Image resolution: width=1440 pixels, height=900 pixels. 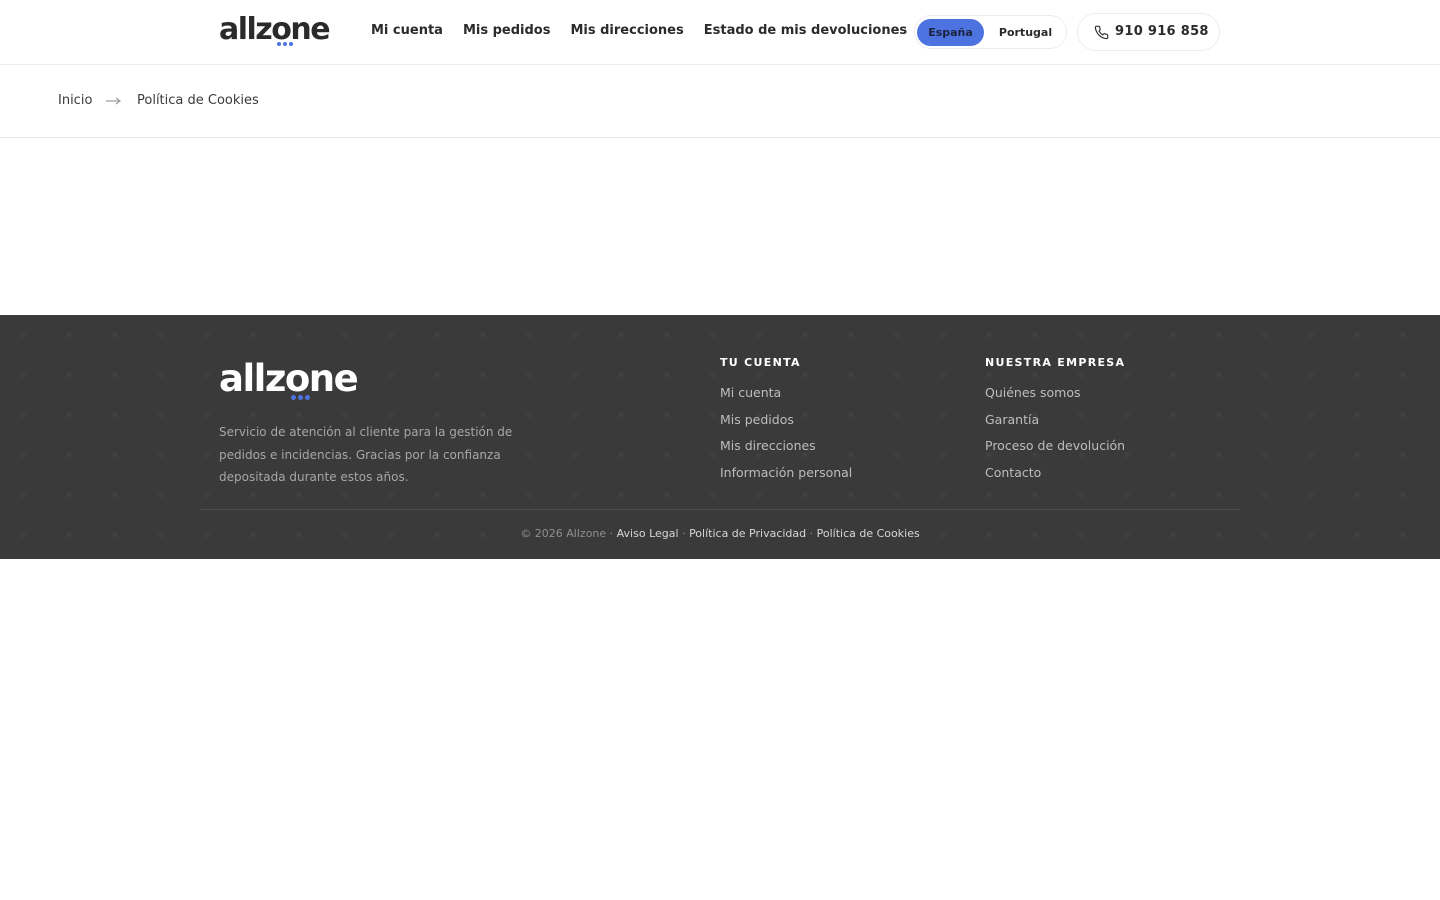 I want to click on legal-link-privacidad: Política de Privacidad, so click(x=747, y=533).